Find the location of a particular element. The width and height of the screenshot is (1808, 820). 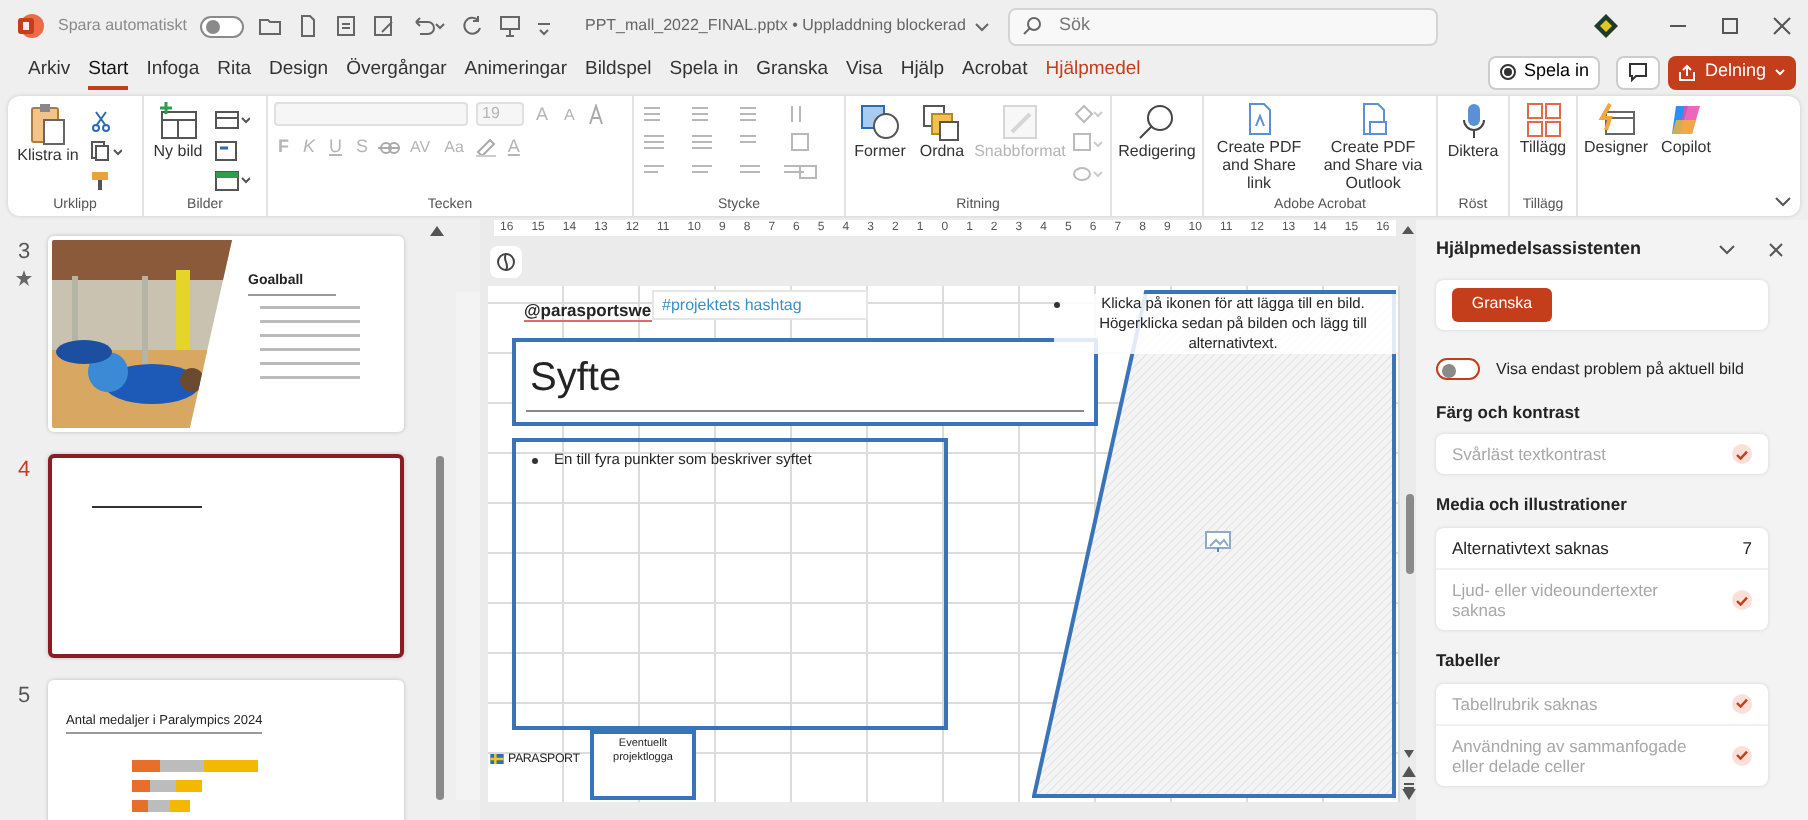

dictate-button: Diktera is located at coordinates (1473, 131).